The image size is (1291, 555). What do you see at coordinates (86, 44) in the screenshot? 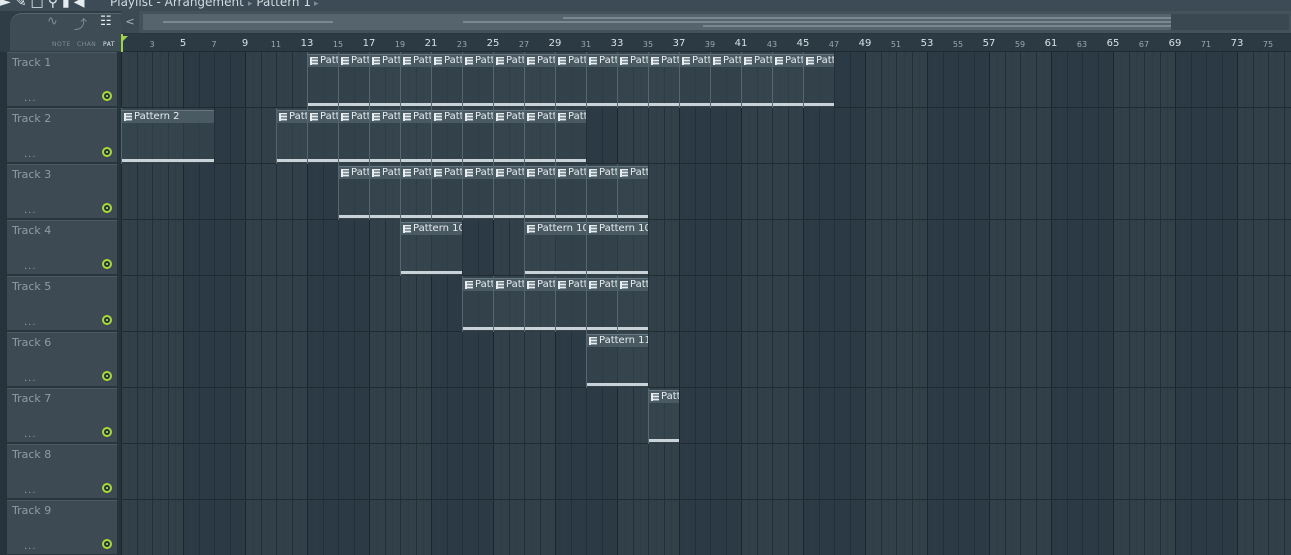
I see `chan-filter-button: CHAN` at bounding box center [86, 44].